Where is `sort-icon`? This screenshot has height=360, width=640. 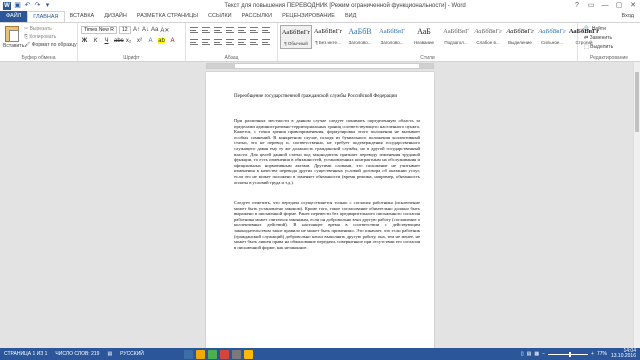
sort-icon is located at coordinates (254, 30).